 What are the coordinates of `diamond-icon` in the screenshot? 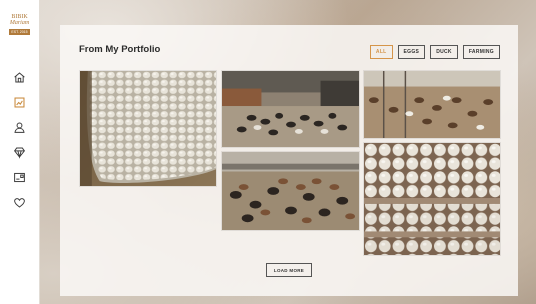 It's located at (19, 153).